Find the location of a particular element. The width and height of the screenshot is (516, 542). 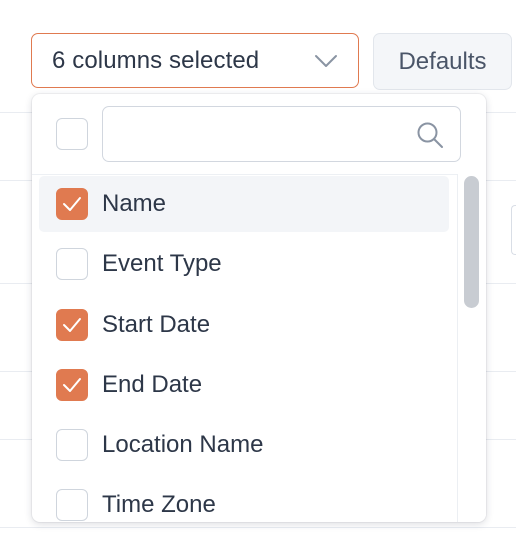

column-option-label: End Date is located at coordinates (152, 384).